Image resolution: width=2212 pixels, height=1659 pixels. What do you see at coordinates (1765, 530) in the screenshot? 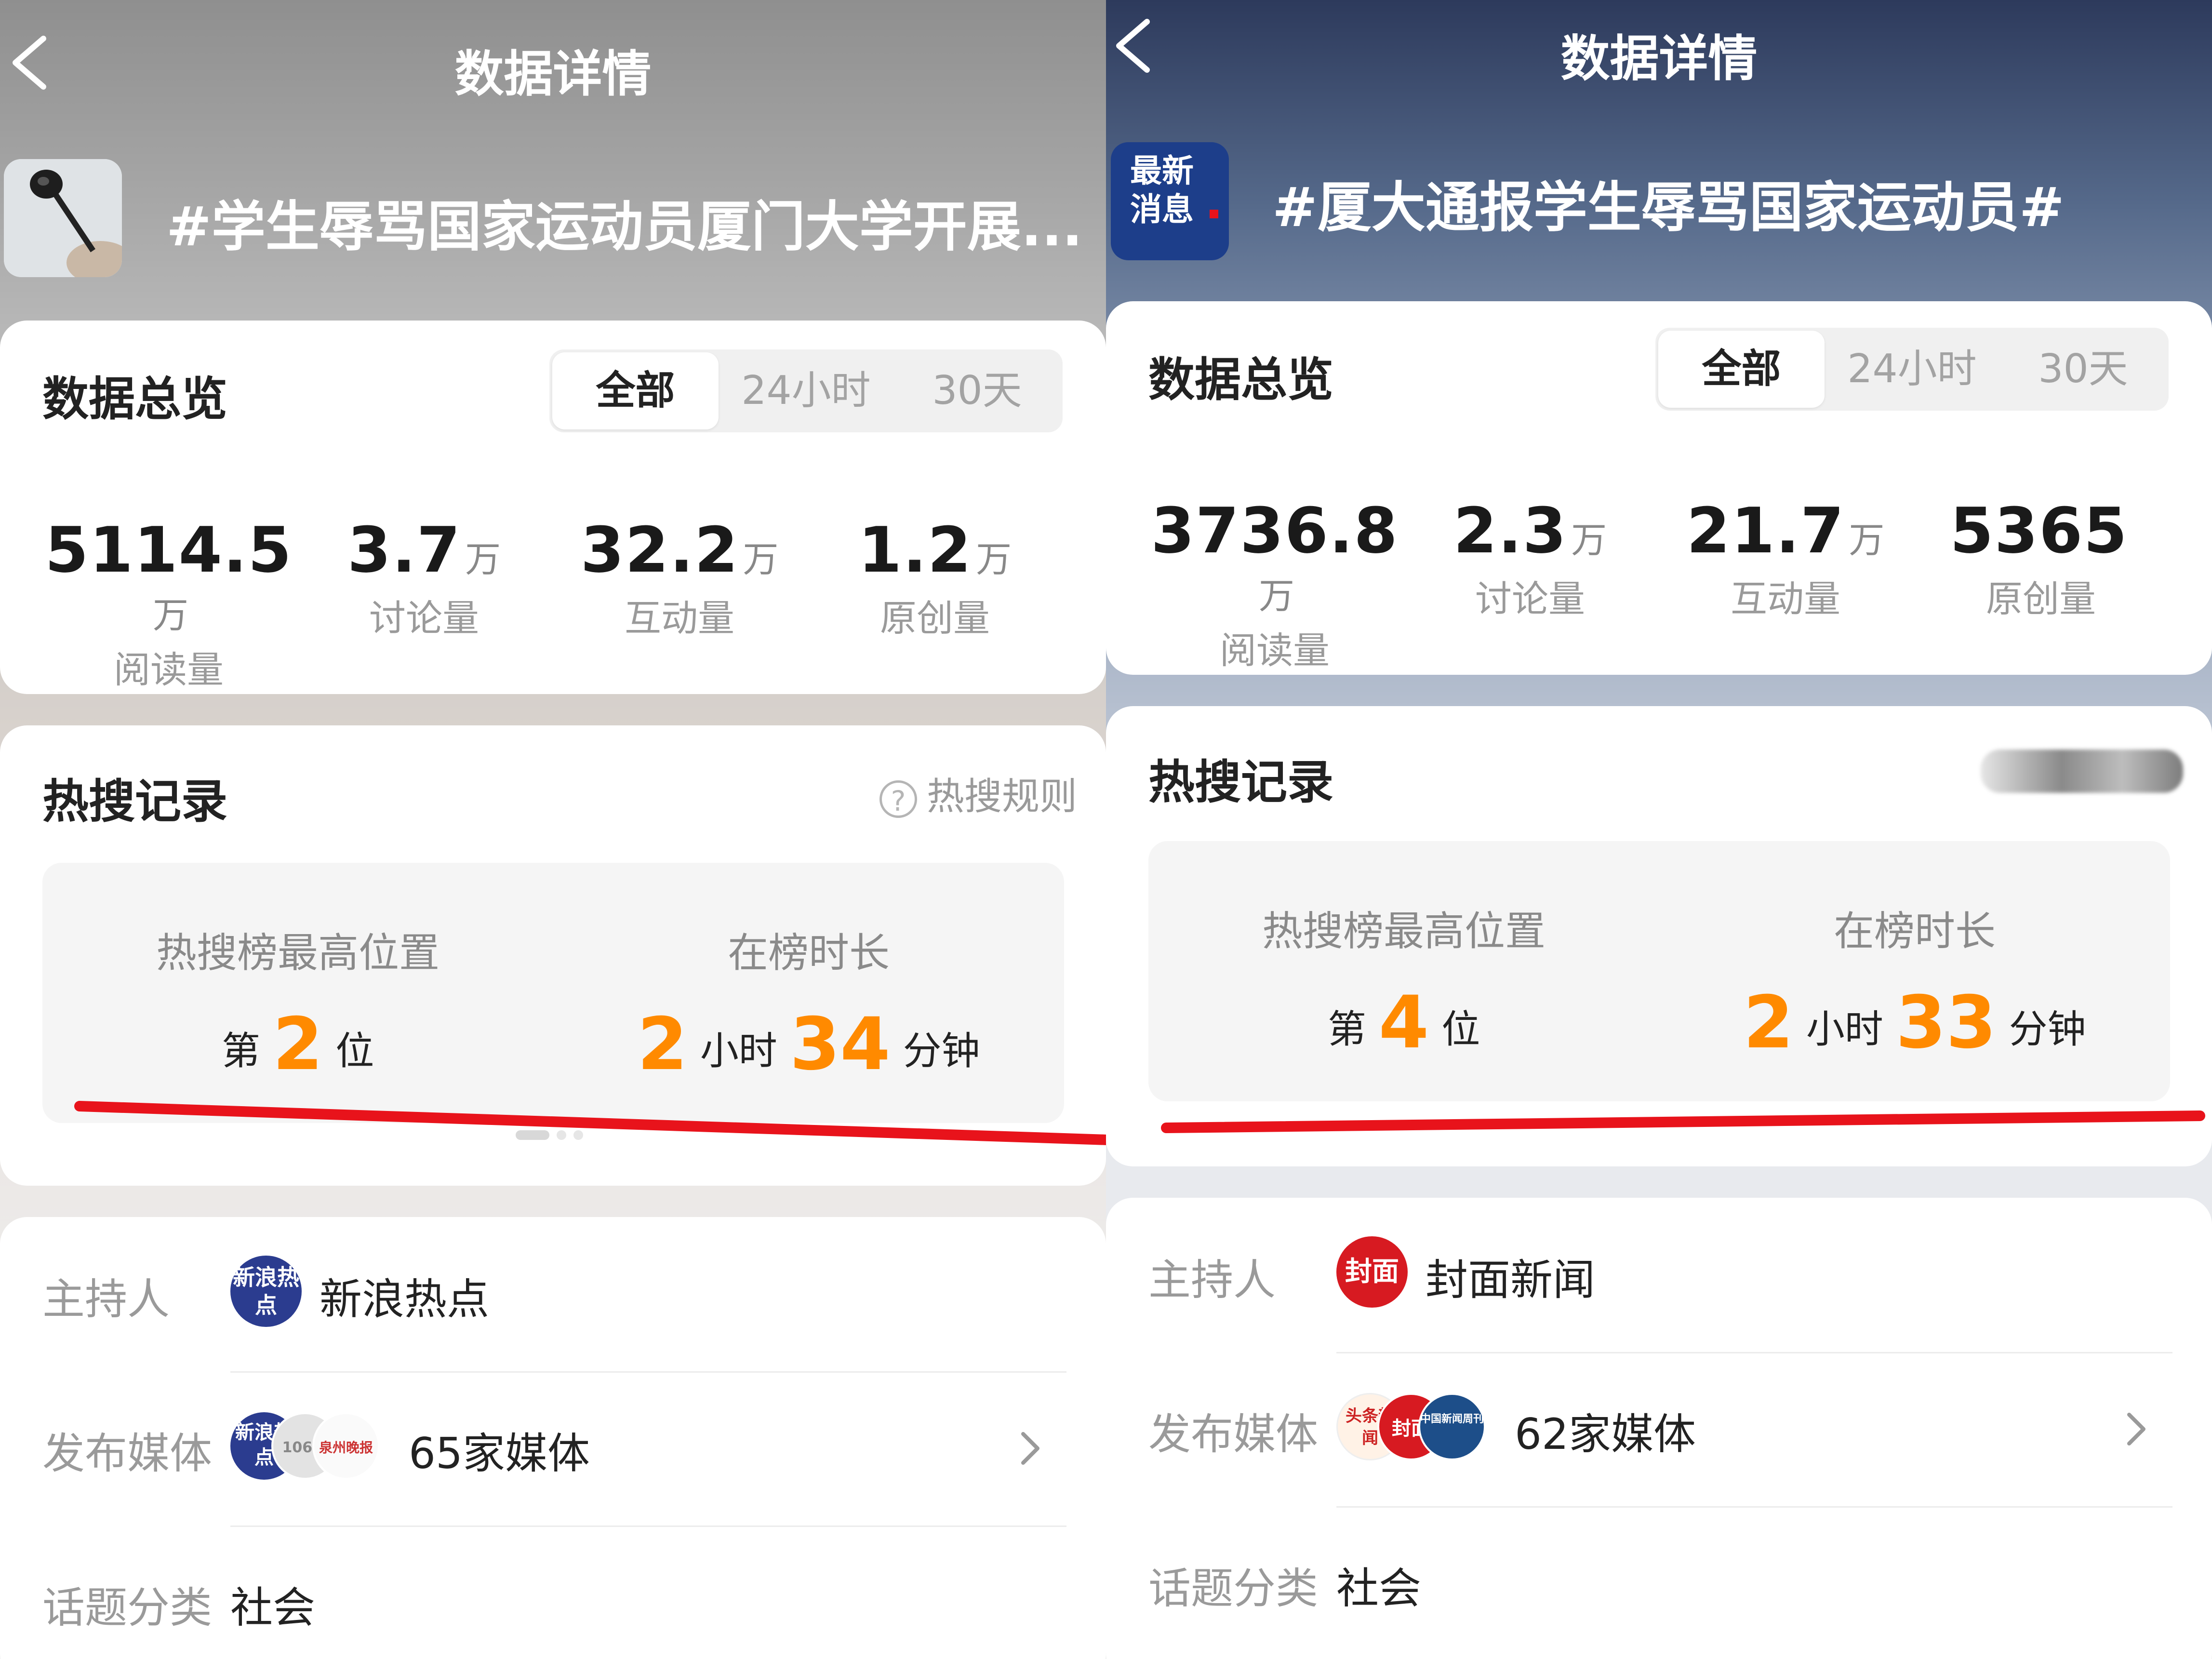
I see `stat-value: 21.7` at bounding box center [1765, 530].